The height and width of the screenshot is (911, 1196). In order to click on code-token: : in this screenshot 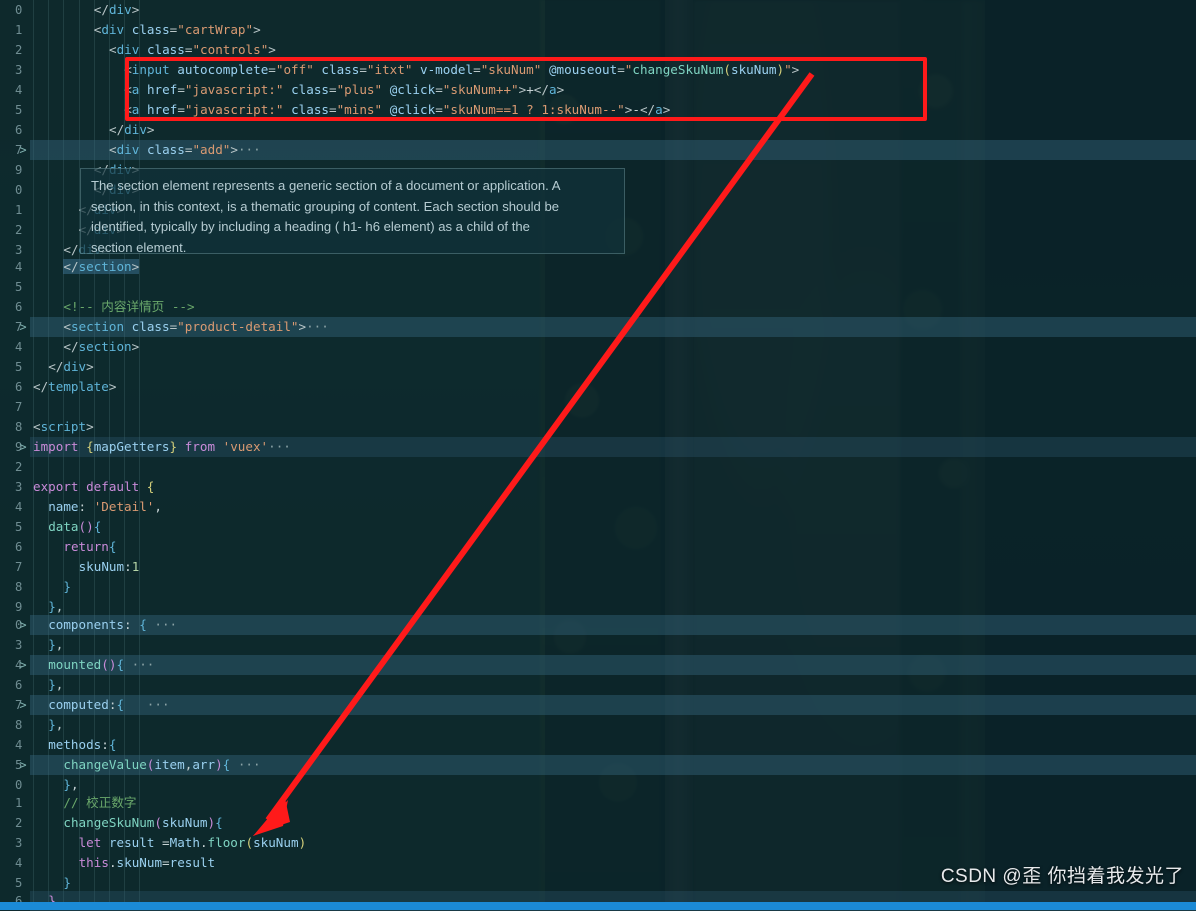, I will do `click(128, 566)`.